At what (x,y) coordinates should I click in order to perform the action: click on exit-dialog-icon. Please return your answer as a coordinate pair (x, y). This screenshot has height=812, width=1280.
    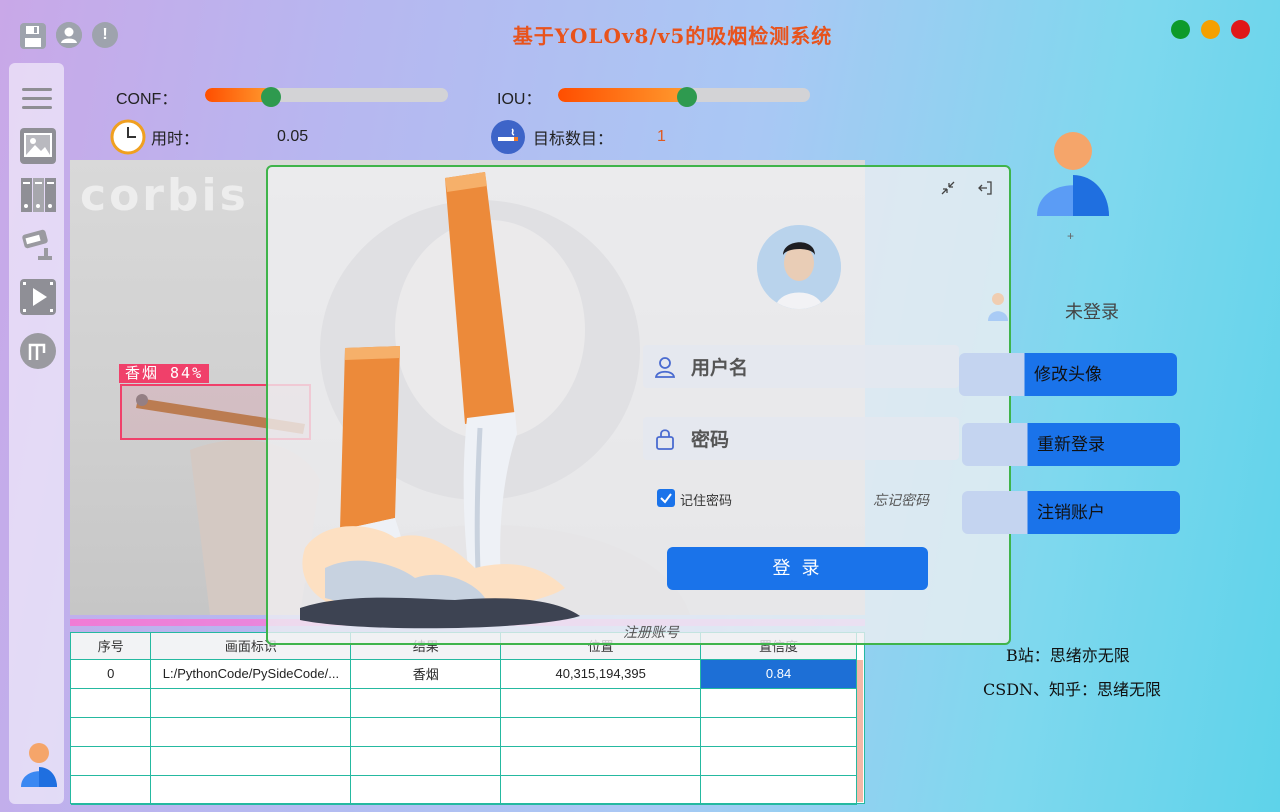
    Looking at the image, I should click on (985, 190).